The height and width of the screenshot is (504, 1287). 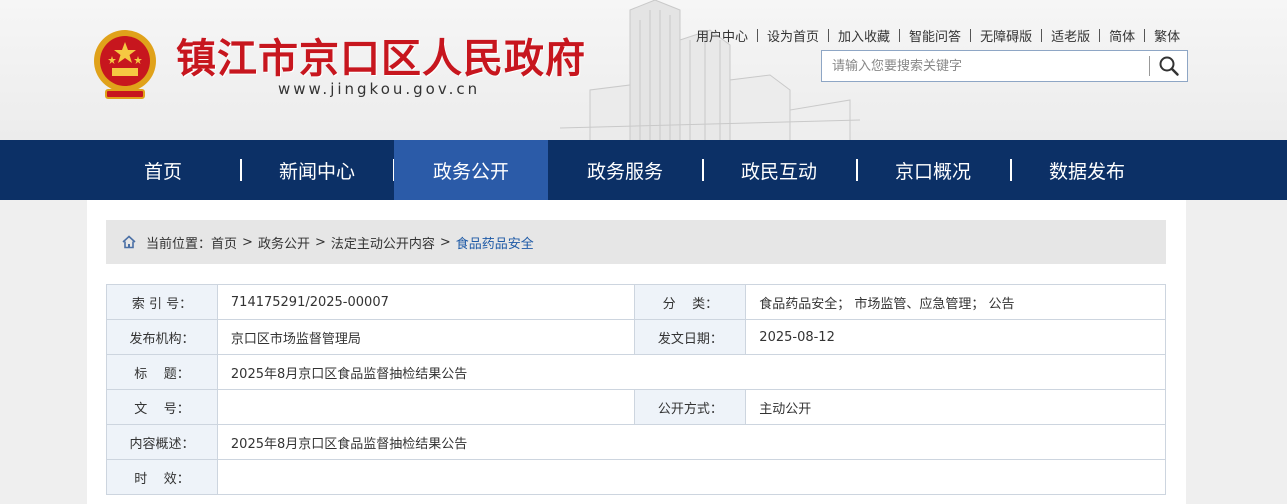 I want to click on search-icon, so click(x=1169, y=66).